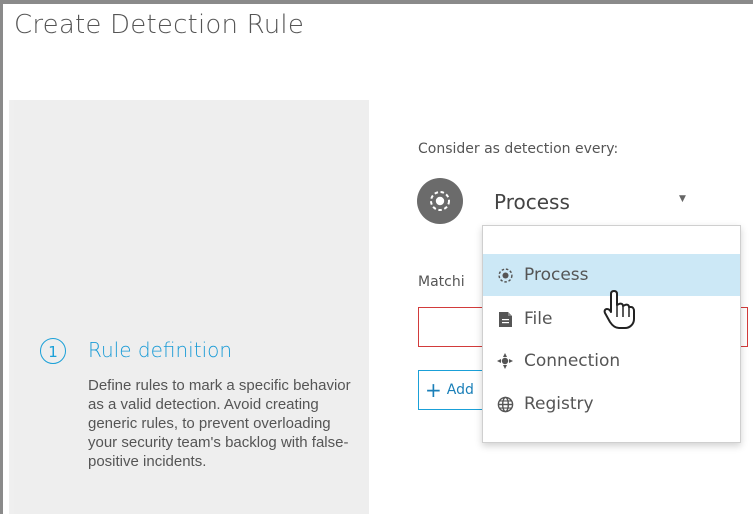 The width and height of the screenshot is (753, 514). I want to click on step-number: 1, so click(53, 351).